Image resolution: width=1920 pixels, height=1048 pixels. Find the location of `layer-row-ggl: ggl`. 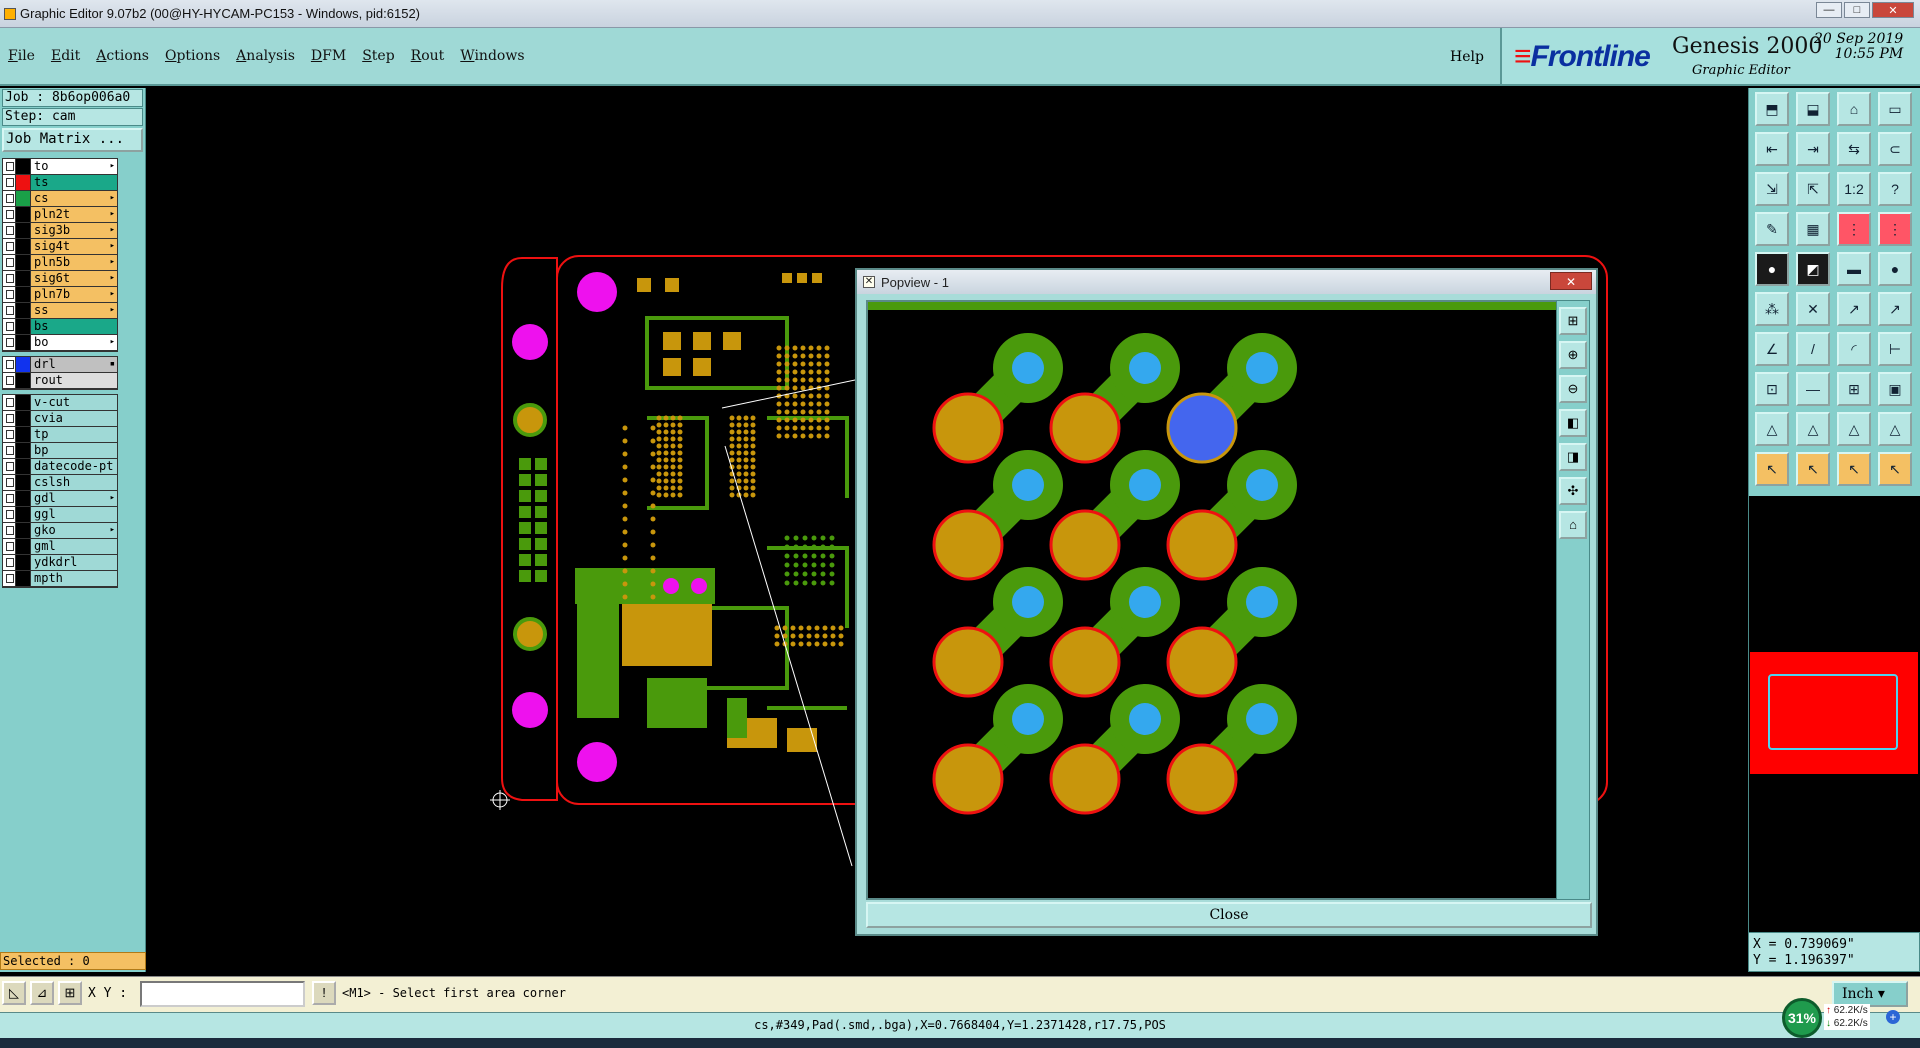

layer-row-ggl: ggl is located at coordinates (60, 515).